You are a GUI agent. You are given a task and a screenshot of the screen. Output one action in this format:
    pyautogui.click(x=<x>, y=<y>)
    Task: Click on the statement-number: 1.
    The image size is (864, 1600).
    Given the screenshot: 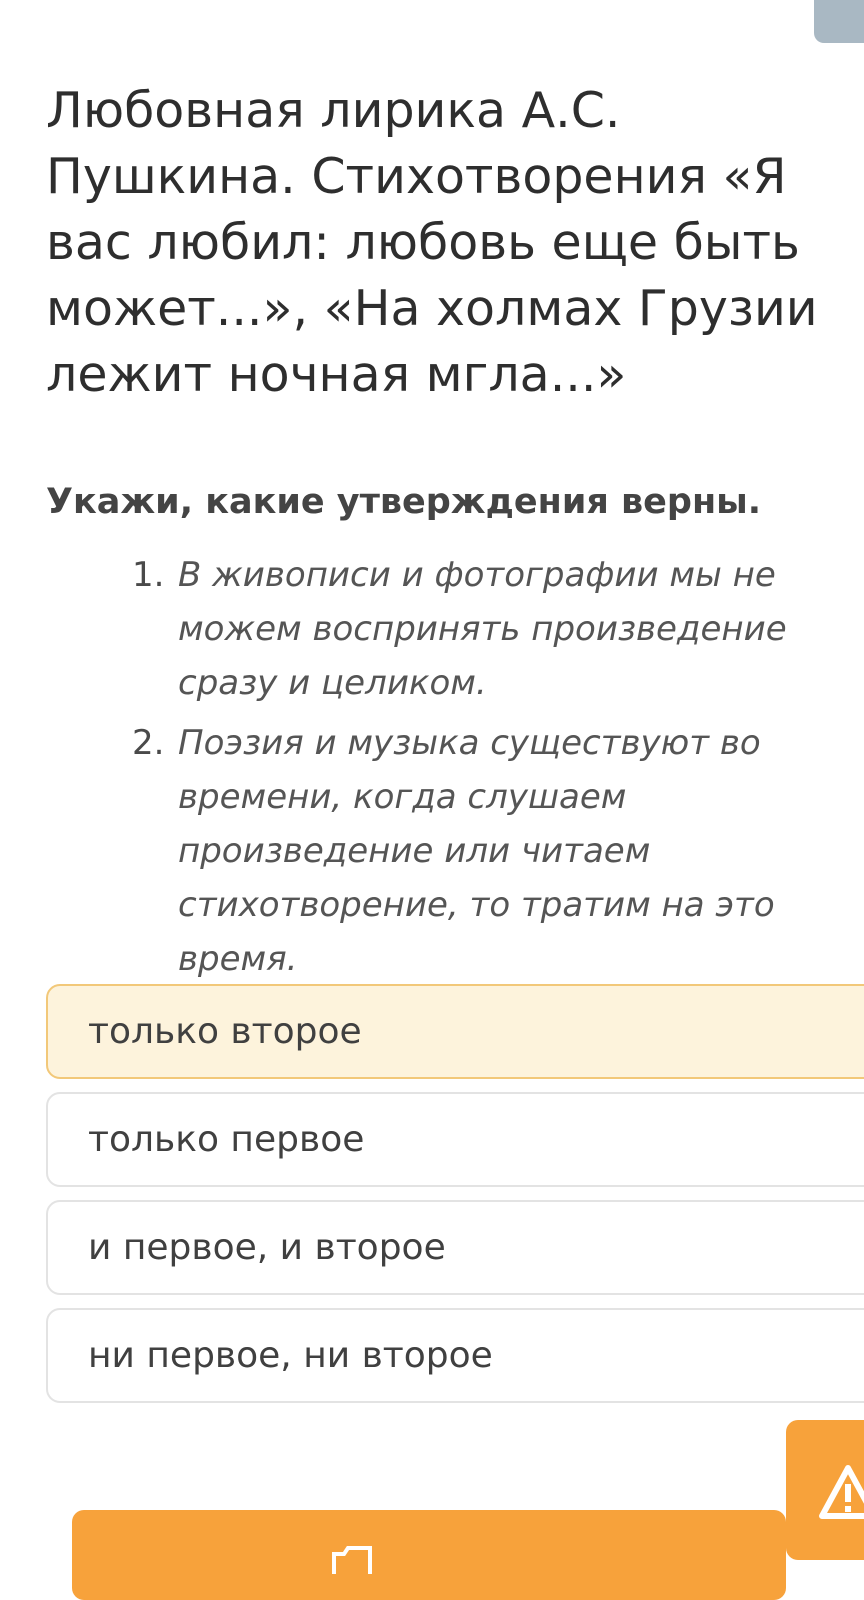 What is the action you would take?
    pyautogui.click(x=148, y=575)
    